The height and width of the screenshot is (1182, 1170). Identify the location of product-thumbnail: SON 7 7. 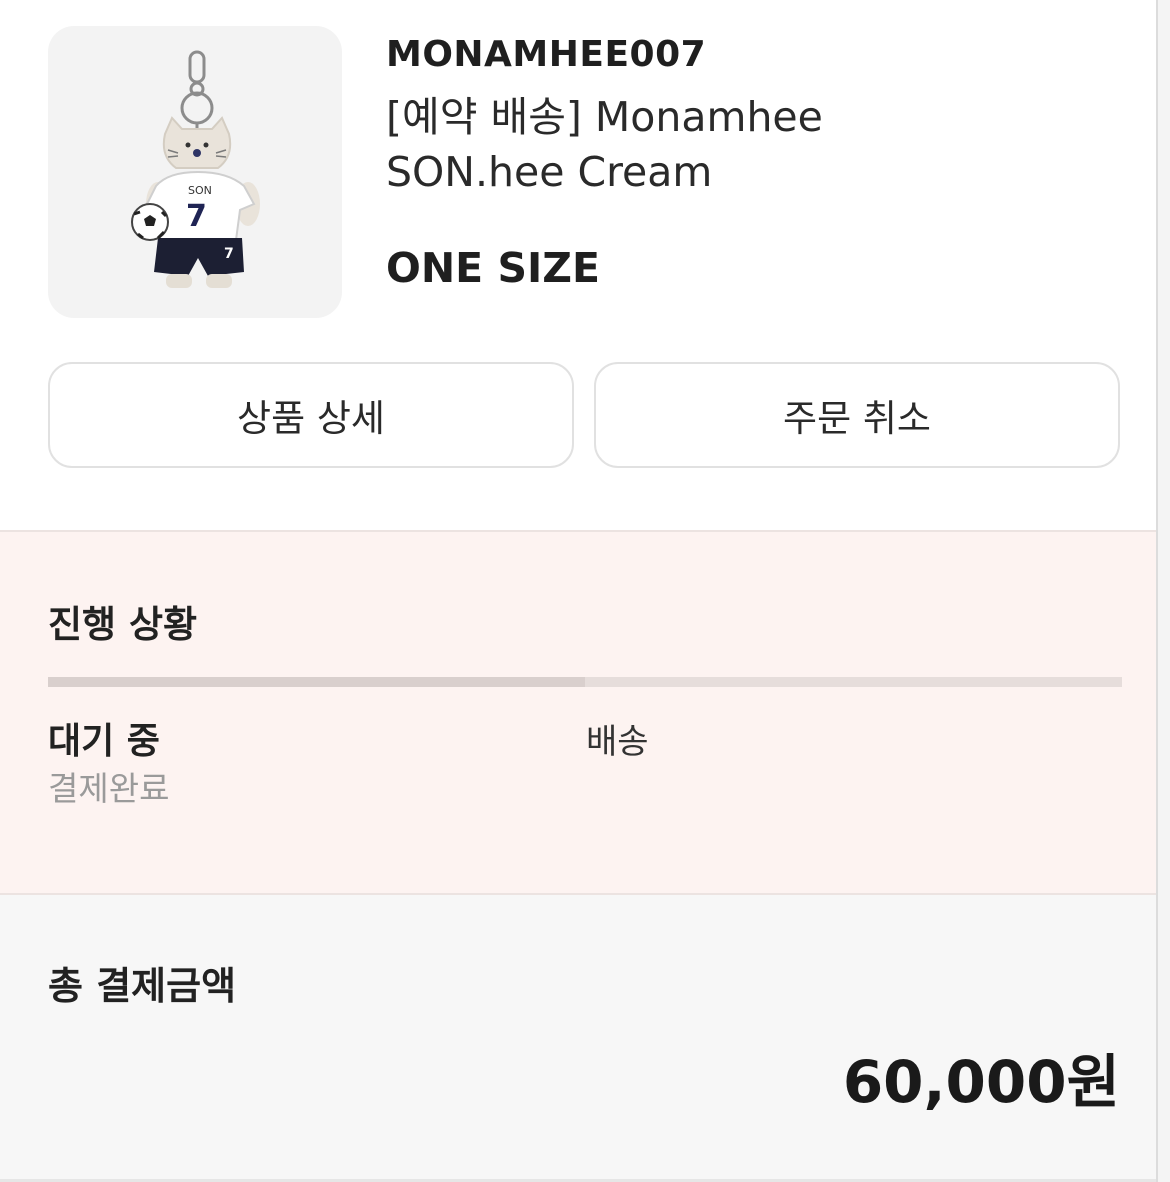
(195, 172).